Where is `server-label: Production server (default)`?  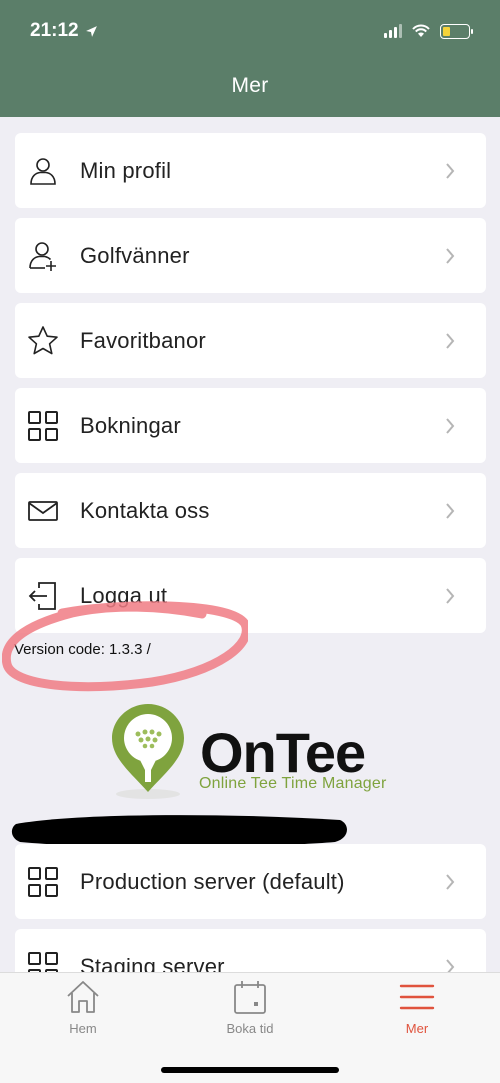 server-label: Production server (default) is located at coordinates (212, 881).